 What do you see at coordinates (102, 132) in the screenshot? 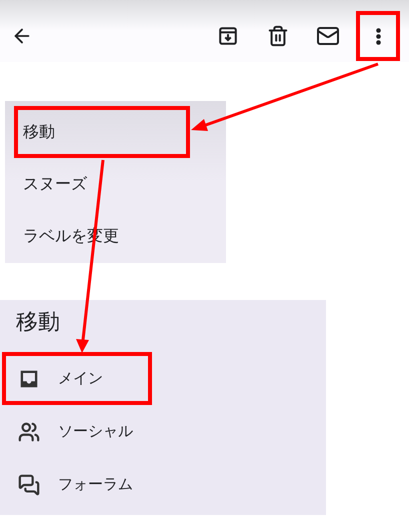
I see `menu-item: 移動` at bounding box center [102, 132].